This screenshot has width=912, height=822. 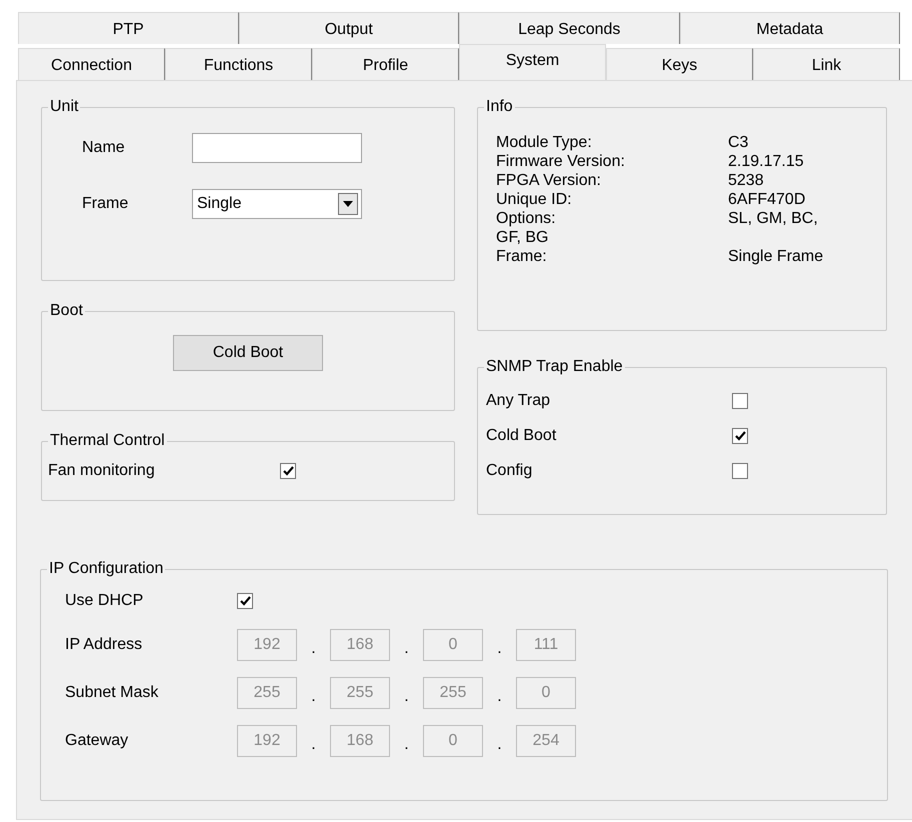 I want to click on group-title: Thermal Control, so click(x=107, y=441).